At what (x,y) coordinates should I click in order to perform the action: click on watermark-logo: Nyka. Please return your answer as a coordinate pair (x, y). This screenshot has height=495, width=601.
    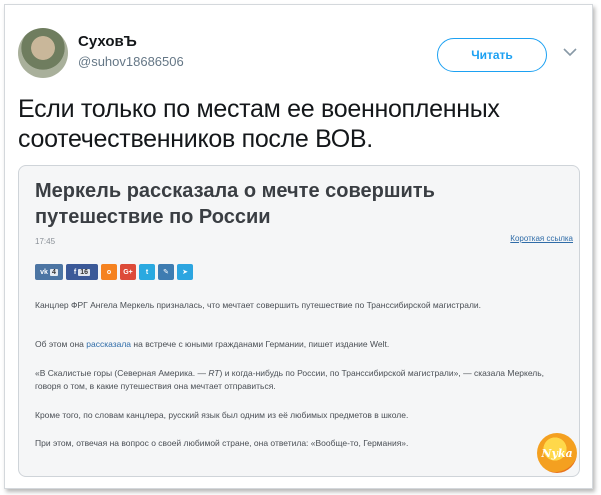
    Looking at the image, I should click on (557, 453).